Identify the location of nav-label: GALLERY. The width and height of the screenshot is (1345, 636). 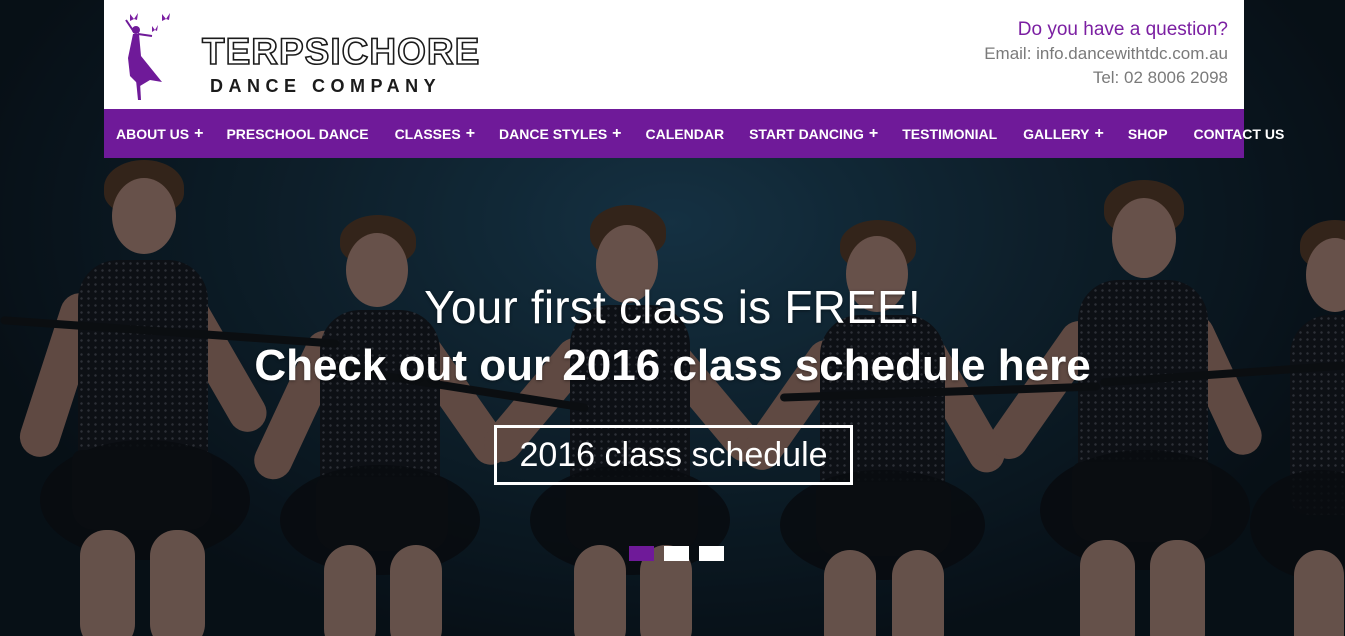
(1056, 133).